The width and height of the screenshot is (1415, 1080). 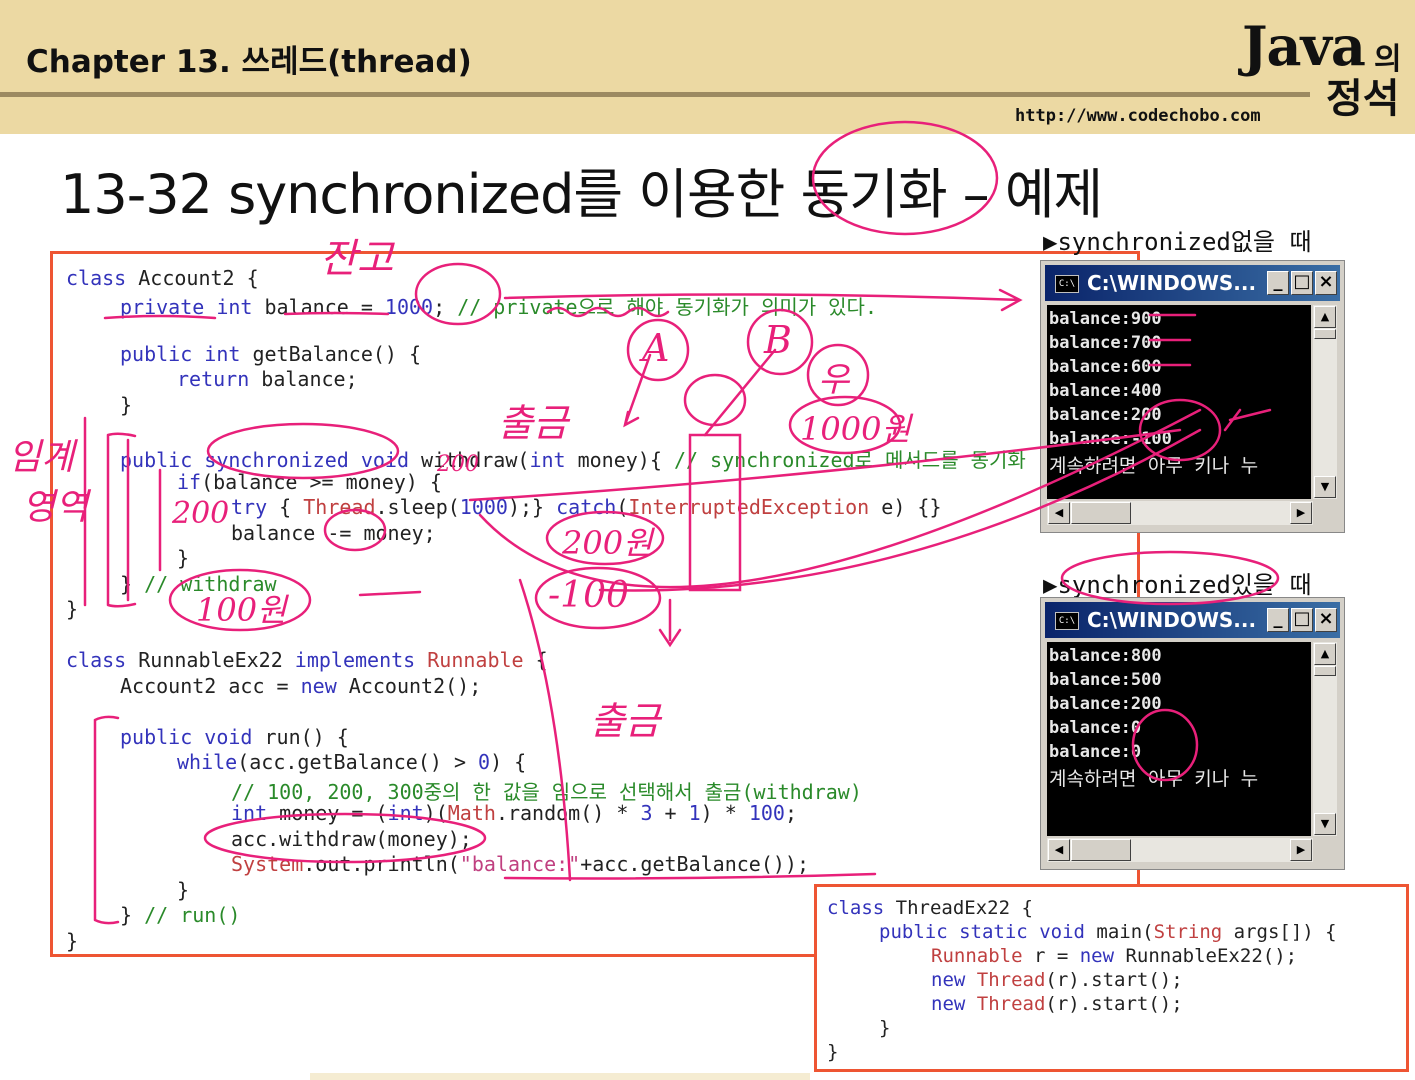 What do you see at coordinates (655, 94) in the screenshot?
I see `header-rule` at bounding box center [655, 94].